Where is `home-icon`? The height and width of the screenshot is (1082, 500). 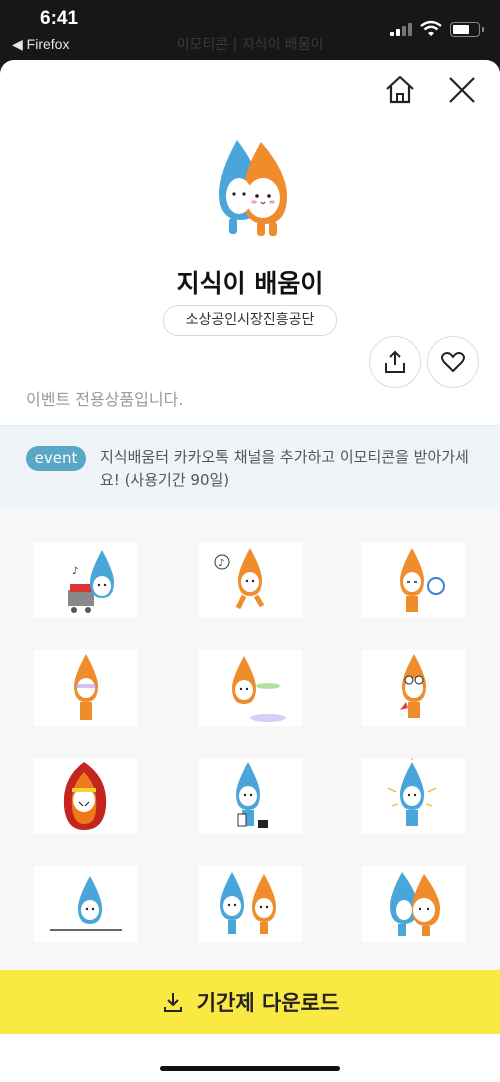 home-icon is located at coordinates (400, 89).